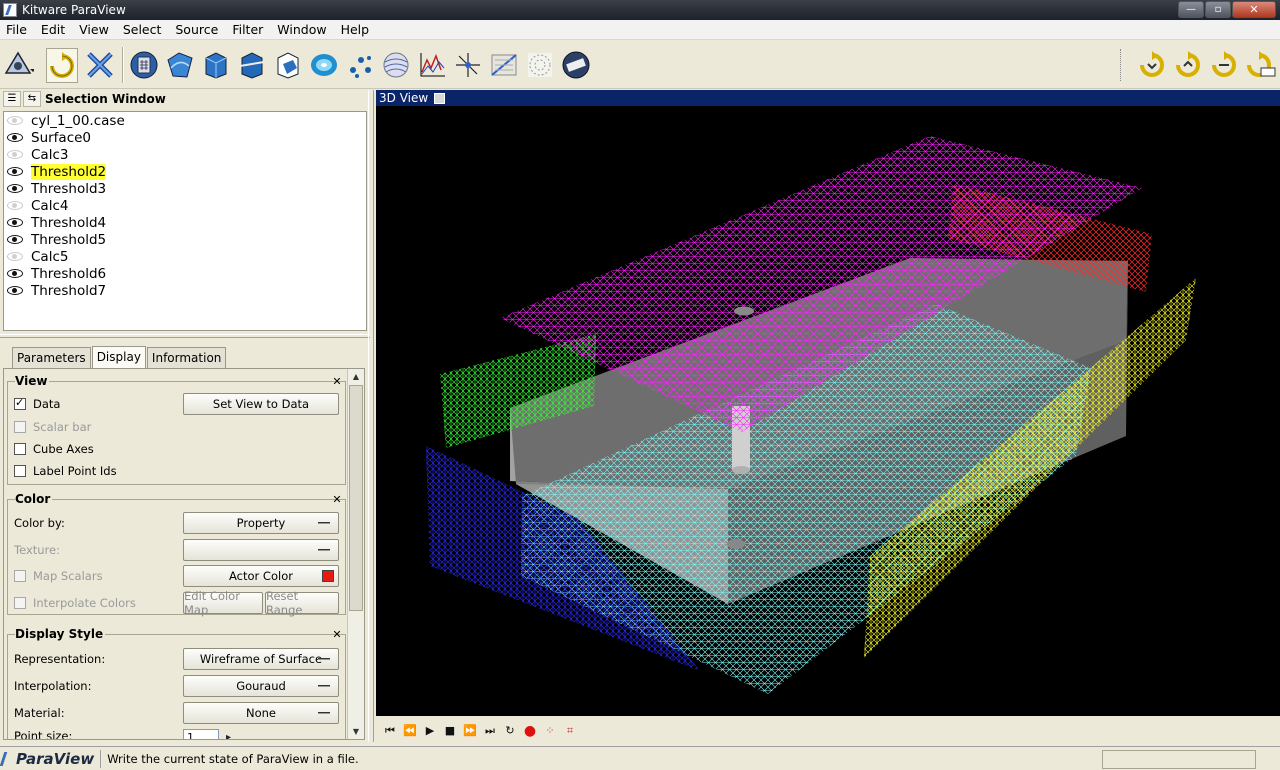 This screenshot has height=770, width=1280. Describe the element at coordinates (74, 10) in the screenshot. I see `window-title: Kitware ParaView` at that location.